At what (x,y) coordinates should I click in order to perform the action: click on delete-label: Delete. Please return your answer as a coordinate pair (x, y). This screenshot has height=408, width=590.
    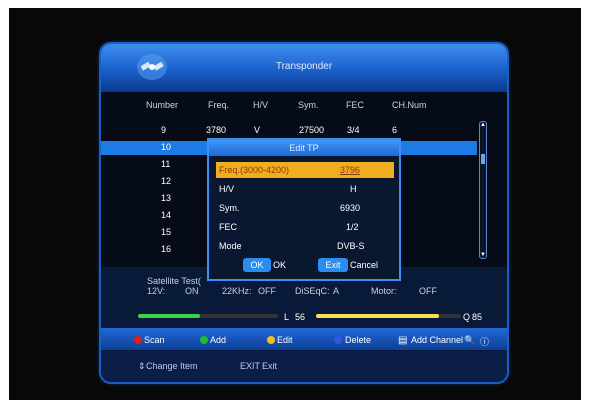
    Looking at the image, I should click on (358, 340).